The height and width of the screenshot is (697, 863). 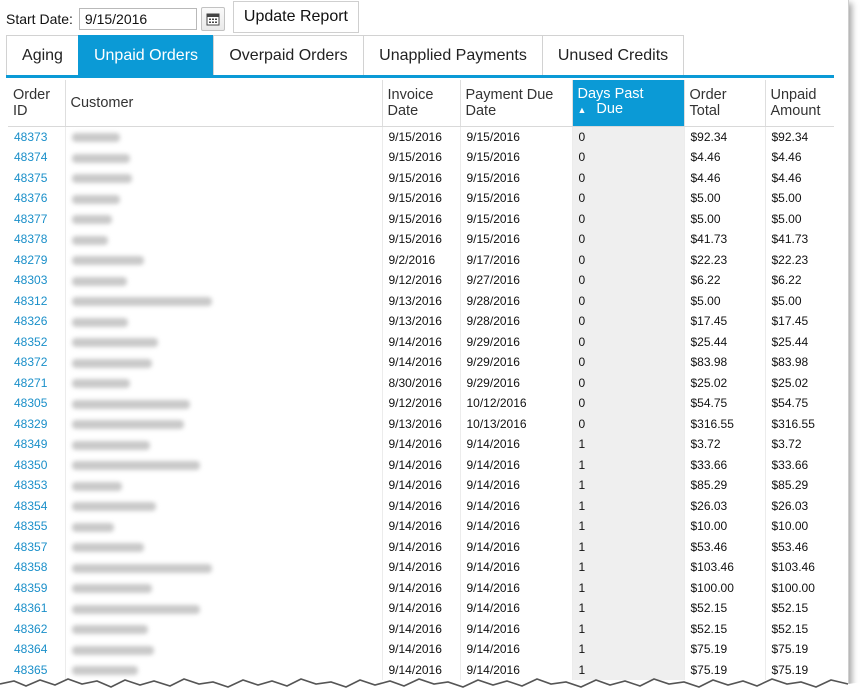 I want to click on table-row: 48326 9/13/2016 9/28/2016 0 $17.45 $17.45, so click(x=421, y=321).